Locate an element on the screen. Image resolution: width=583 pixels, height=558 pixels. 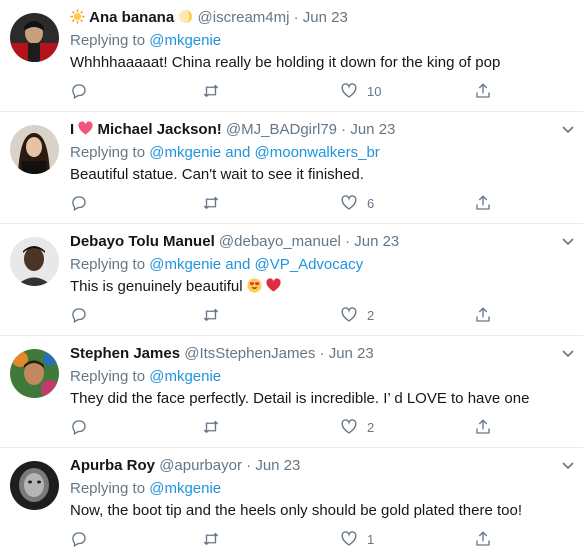
pink-heart-emoji-icon is located at coordinates (85, 128).